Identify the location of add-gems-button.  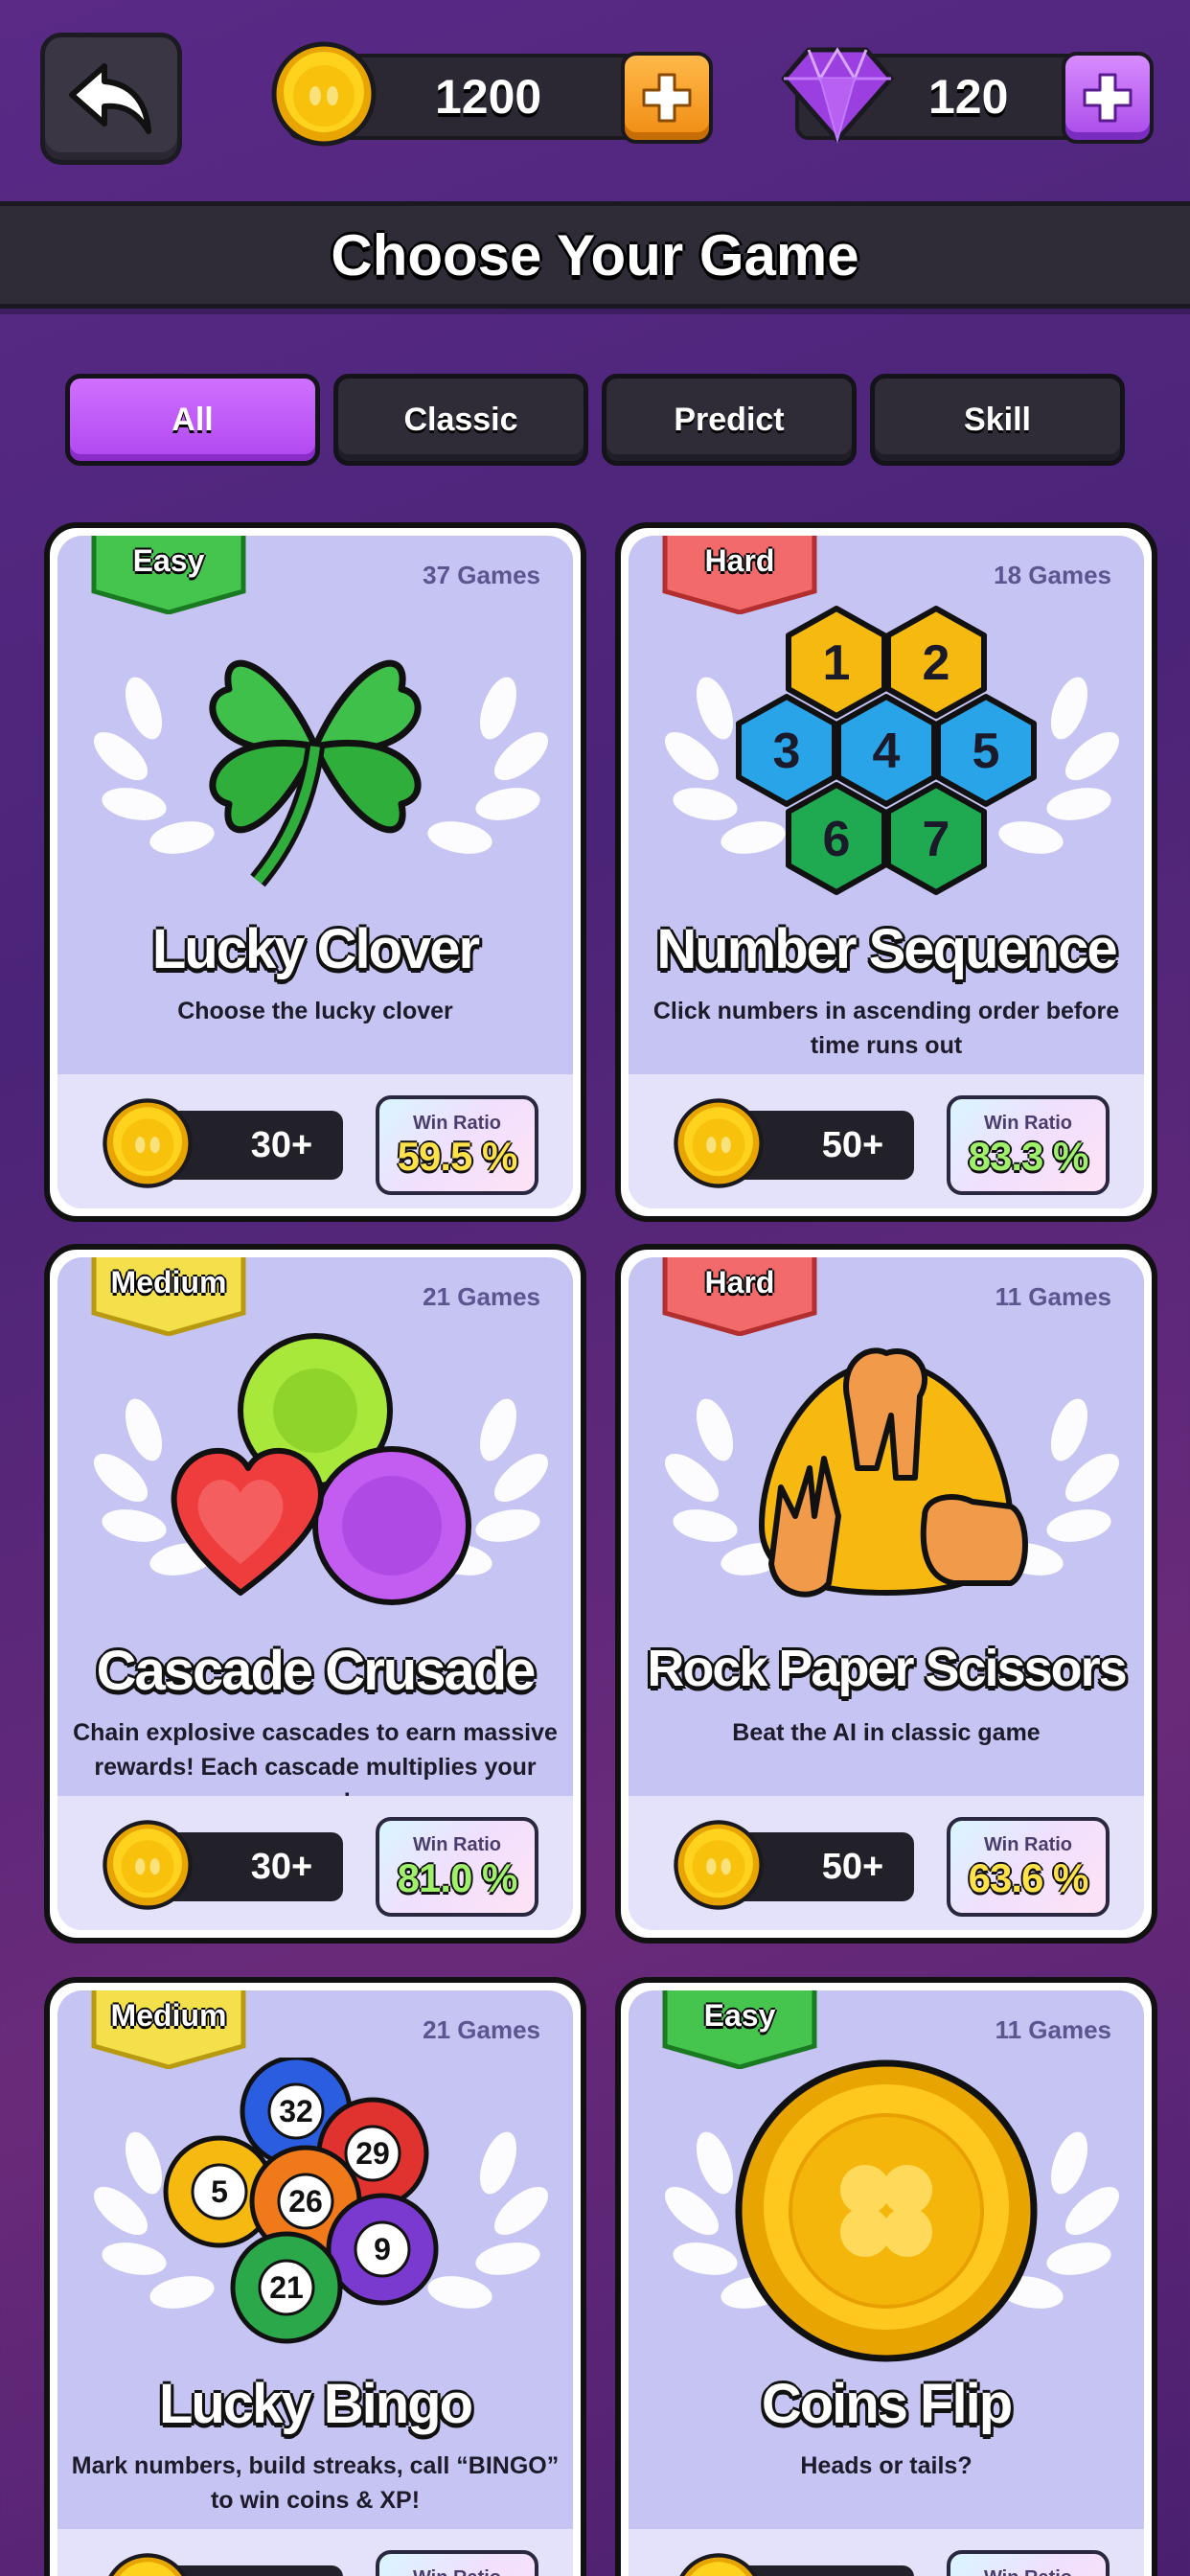
(1108, 98).